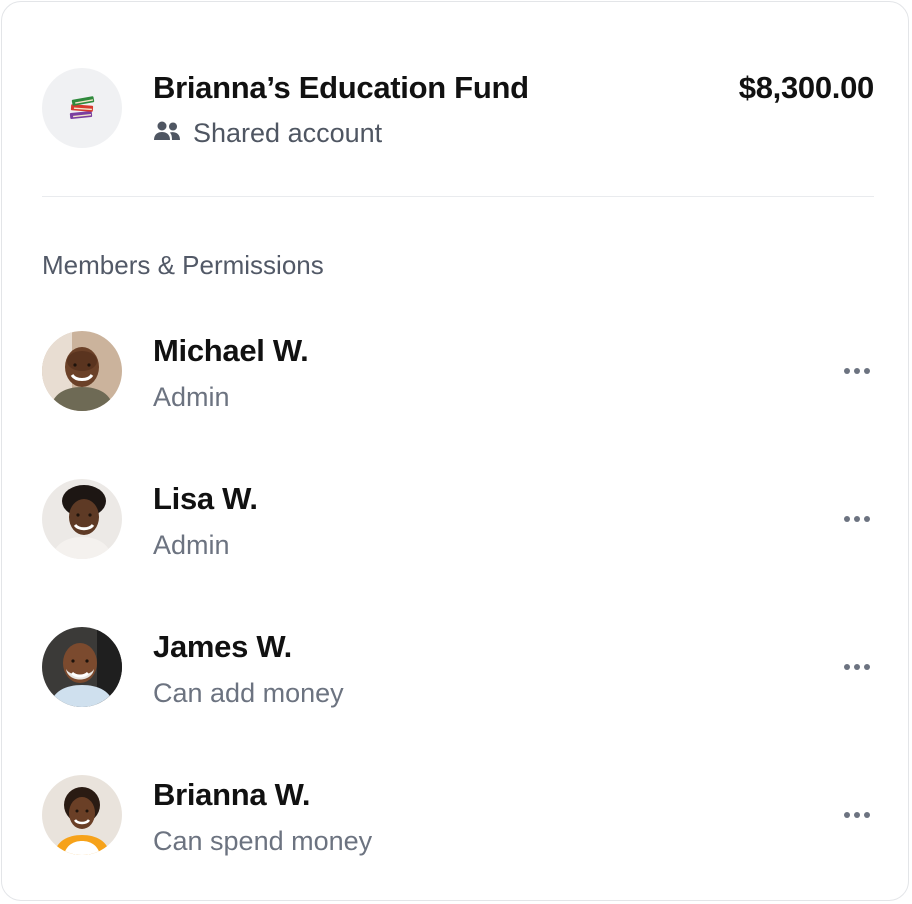 The height and width of the screenshot is (904, 912). What do you see at coordinates (458, 667) in the screenshot?
I see `member-row: James W. Can add money` at bounding box center [458, 667].